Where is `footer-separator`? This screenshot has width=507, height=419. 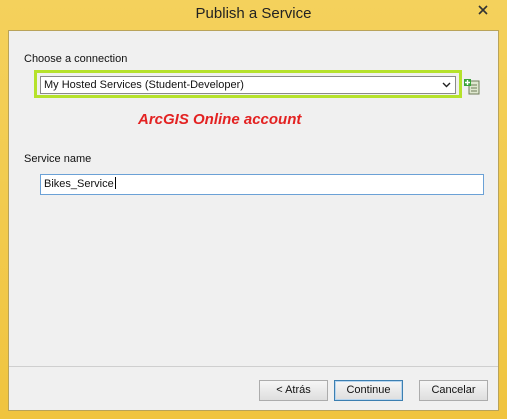
footer-separator is located at coordinates (253, 366).